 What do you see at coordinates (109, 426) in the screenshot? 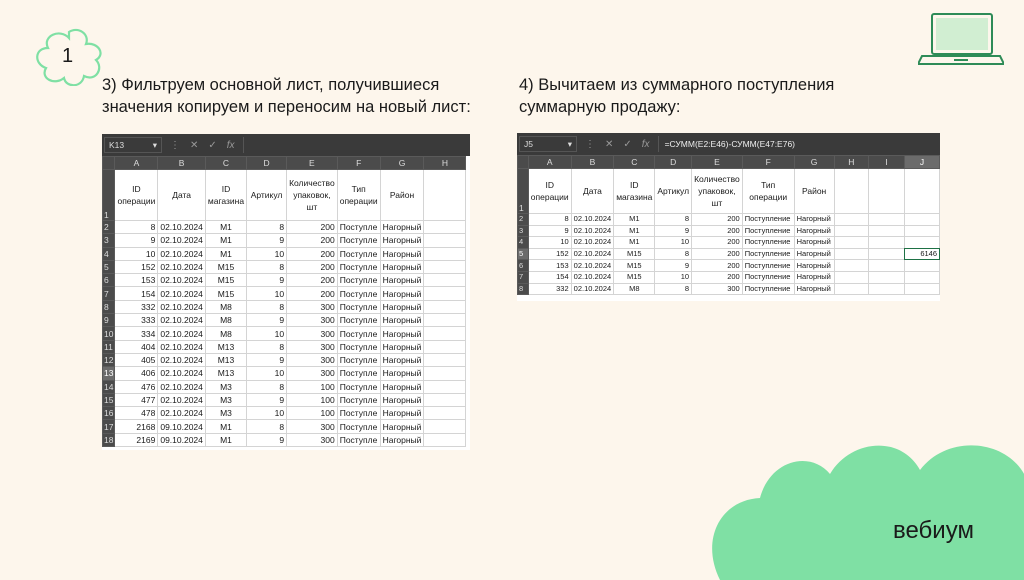
I see `row-header: 17` at bounding box center [109, 426].